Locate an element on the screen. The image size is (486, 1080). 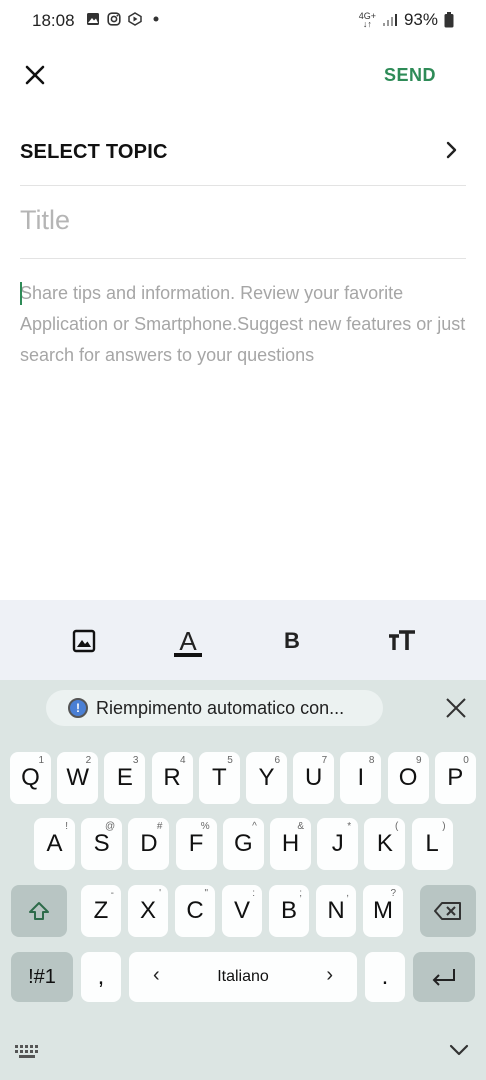
key-c: " C is located at coordinates (195, 911).